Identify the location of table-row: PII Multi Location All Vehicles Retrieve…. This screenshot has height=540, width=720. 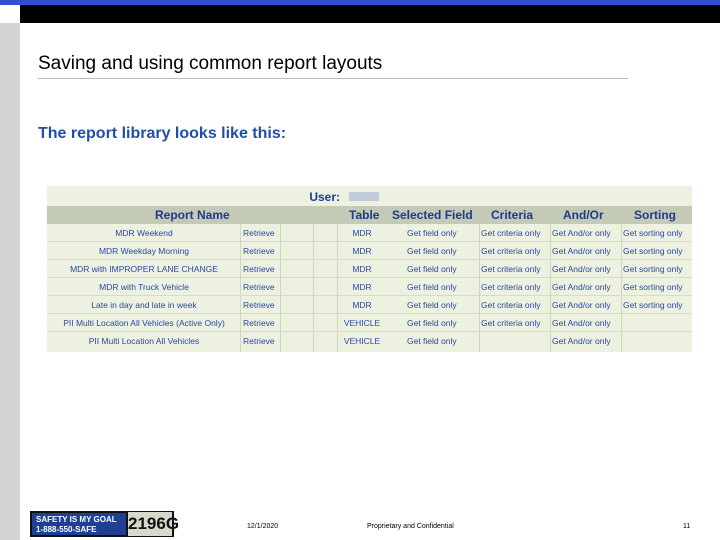
(369, 341).